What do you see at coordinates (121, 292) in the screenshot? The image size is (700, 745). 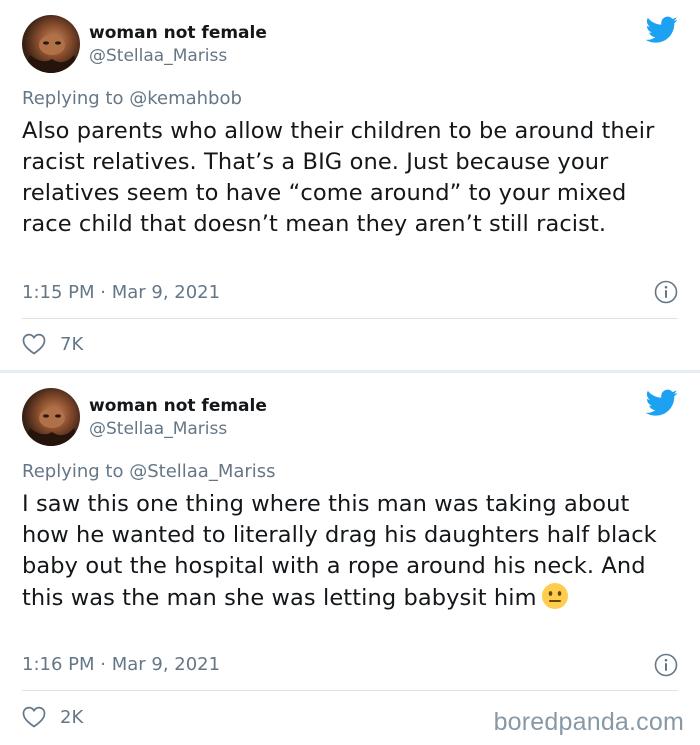 I see `tweet-timestamp: 1:15 PM · Mar 9, 2021` at bounding box center [121, 292].